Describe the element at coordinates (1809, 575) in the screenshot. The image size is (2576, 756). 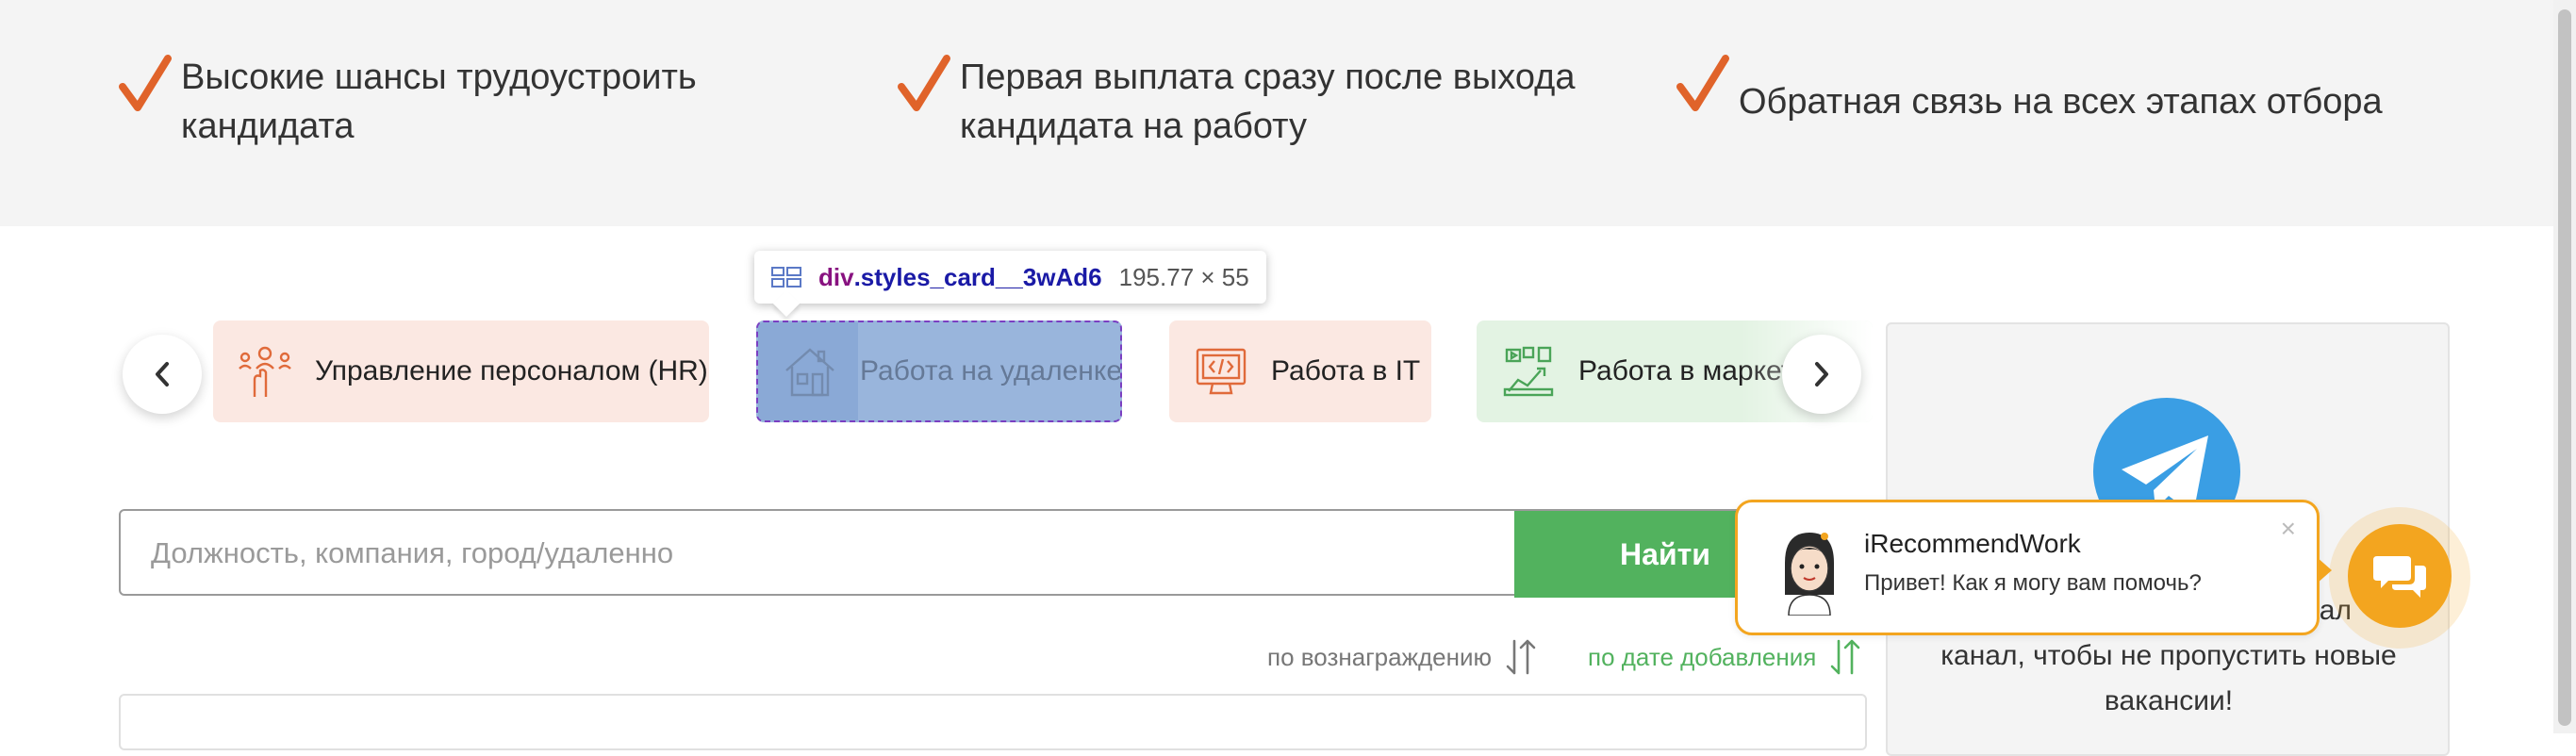
I see `assistant-avatar` at that location.